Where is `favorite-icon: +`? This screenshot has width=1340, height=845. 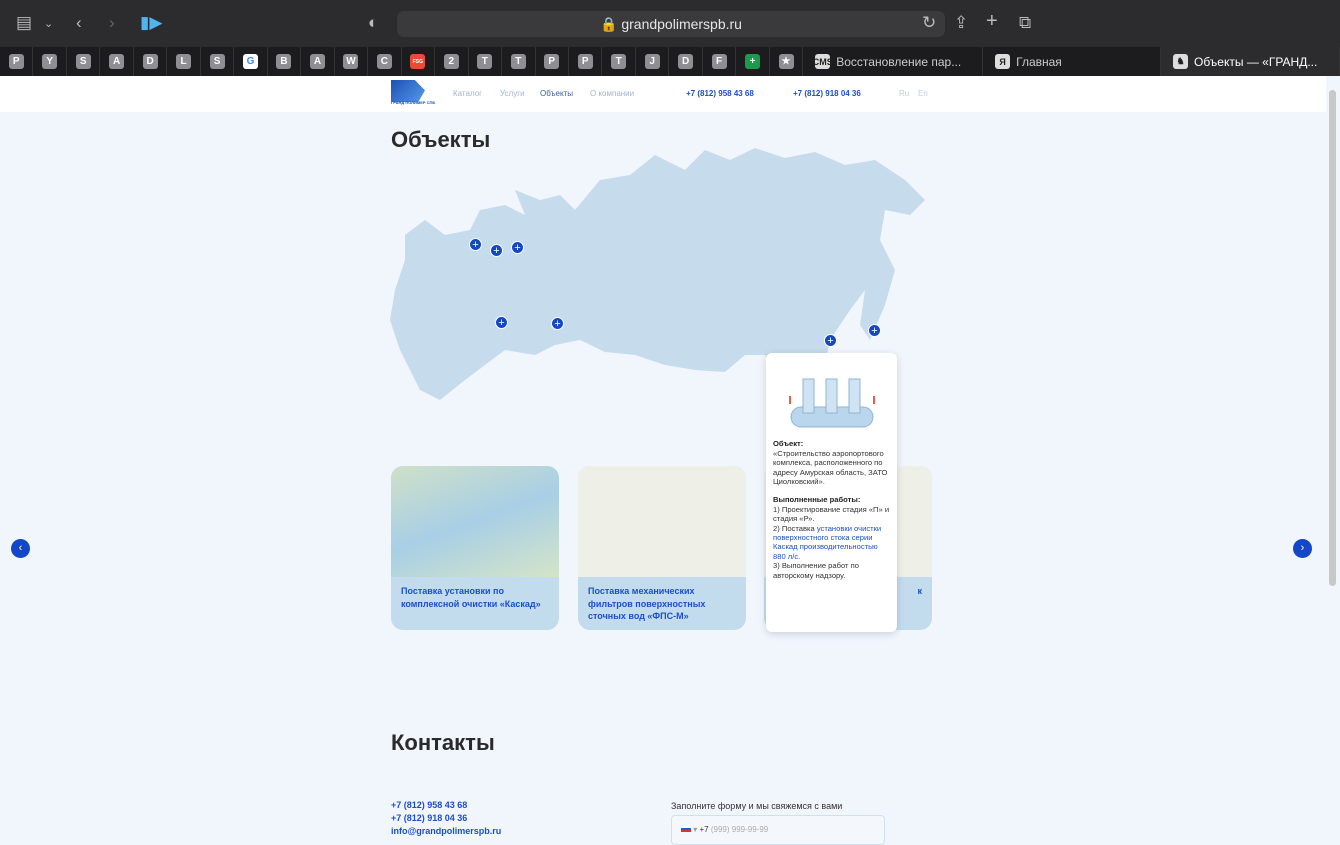
favorite-icon: + is located at coordinates (753, 61).